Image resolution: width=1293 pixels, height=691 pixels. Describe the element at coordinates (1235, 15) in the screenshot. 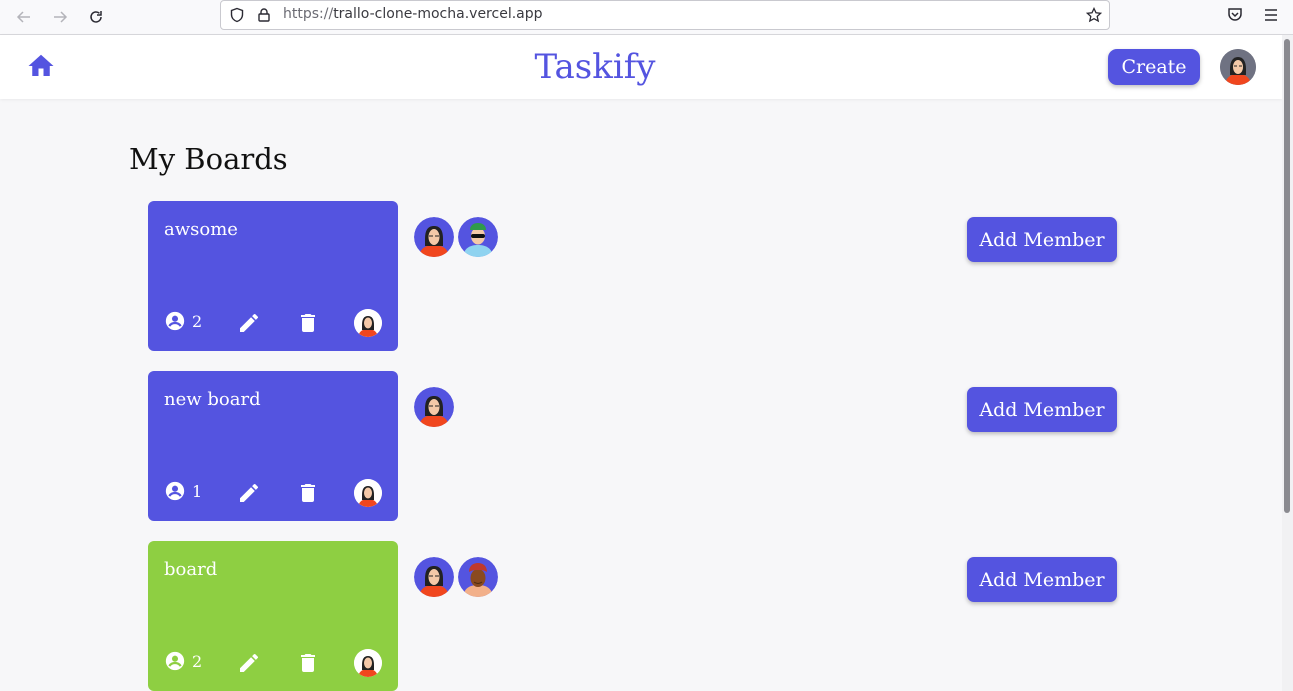

I see `pocket-icon` at that location.